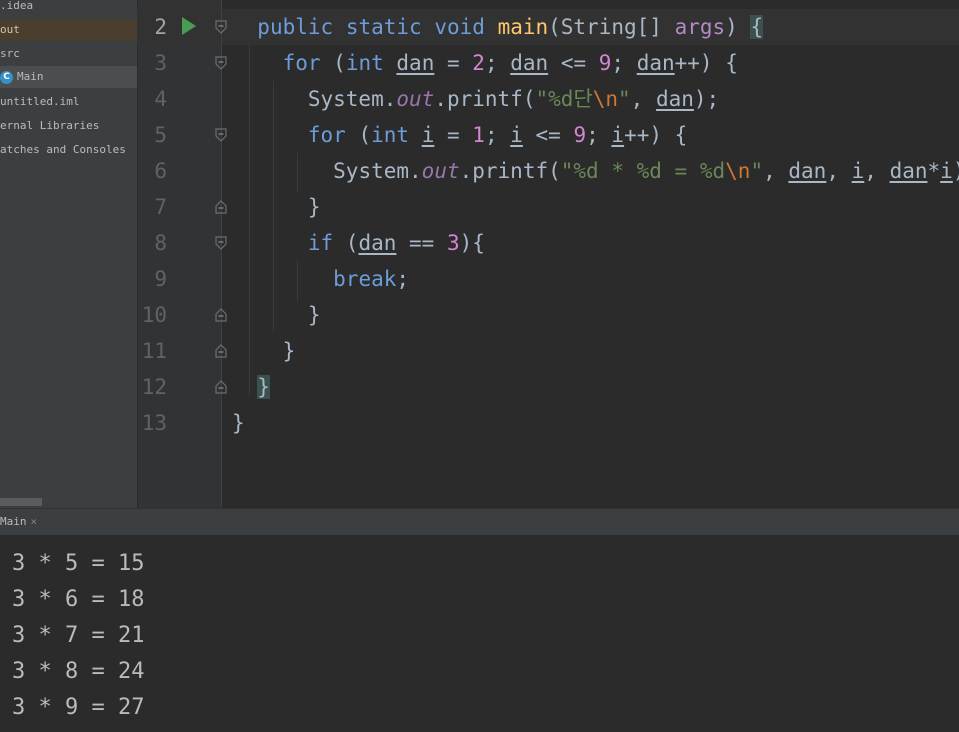  I want to click on string-literal: "%d * %d = %d, so click(643, 171).